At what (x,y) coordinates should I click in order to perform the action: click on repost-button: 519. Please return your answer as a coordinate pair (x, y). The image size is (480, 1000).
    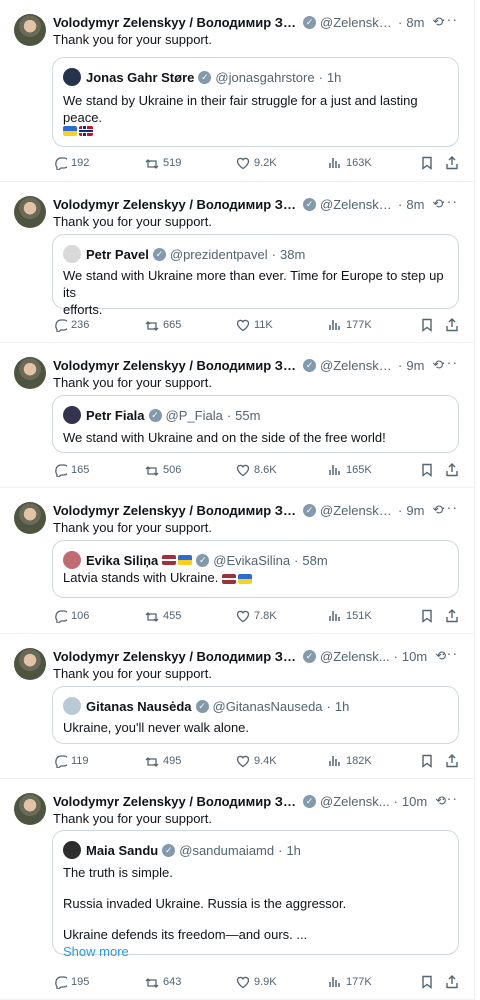
    Looking at the image, I should click on (163, 163).